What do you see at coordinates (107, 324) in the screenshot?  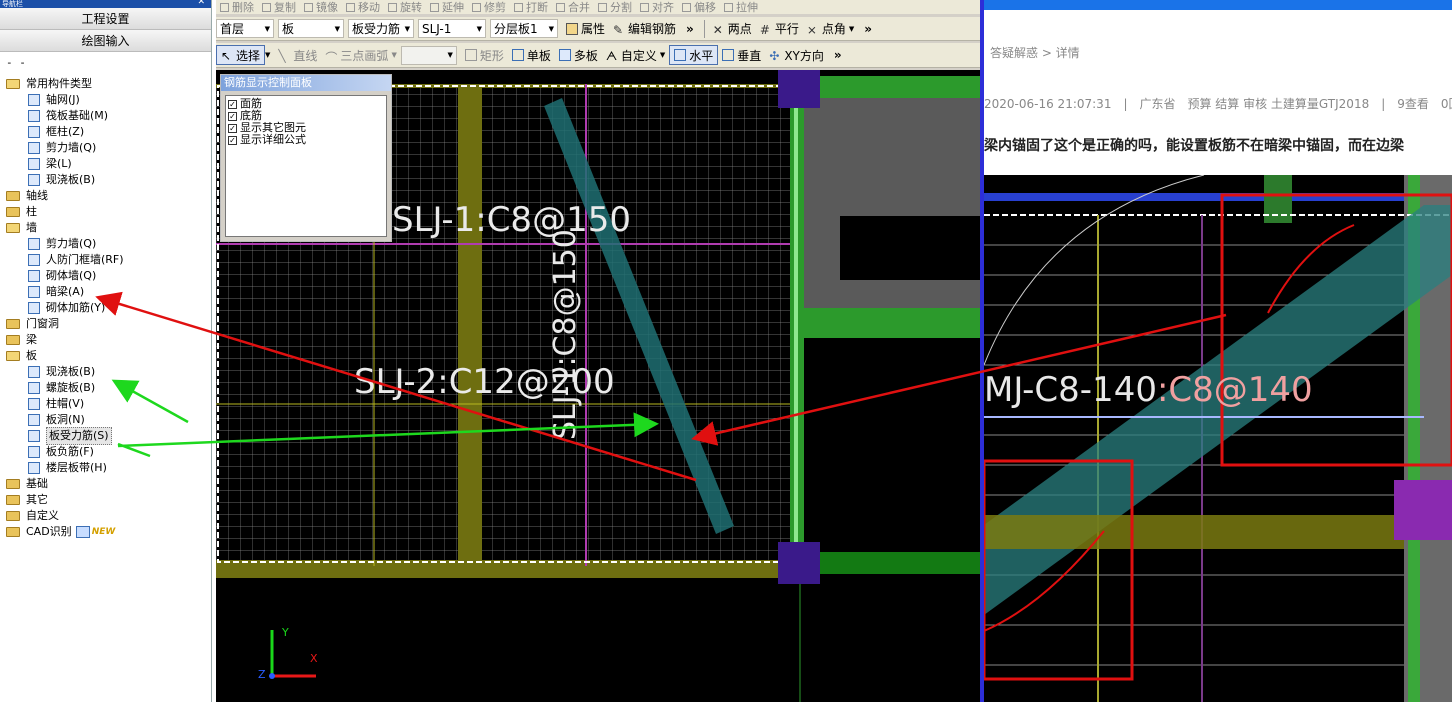 I see `tree-folder: 门窗洞` at bounding box center [107, 324].